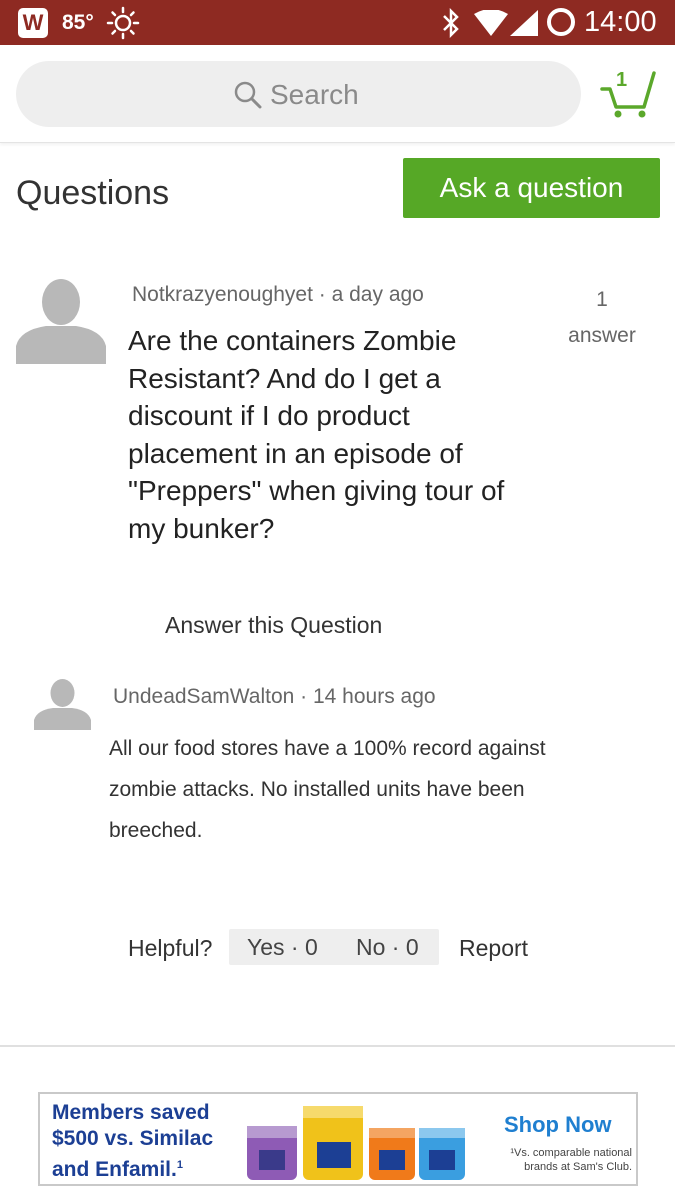 This screenshot has height=1200, width=675. I want to click on page-title: Questions, so click(93, 193).